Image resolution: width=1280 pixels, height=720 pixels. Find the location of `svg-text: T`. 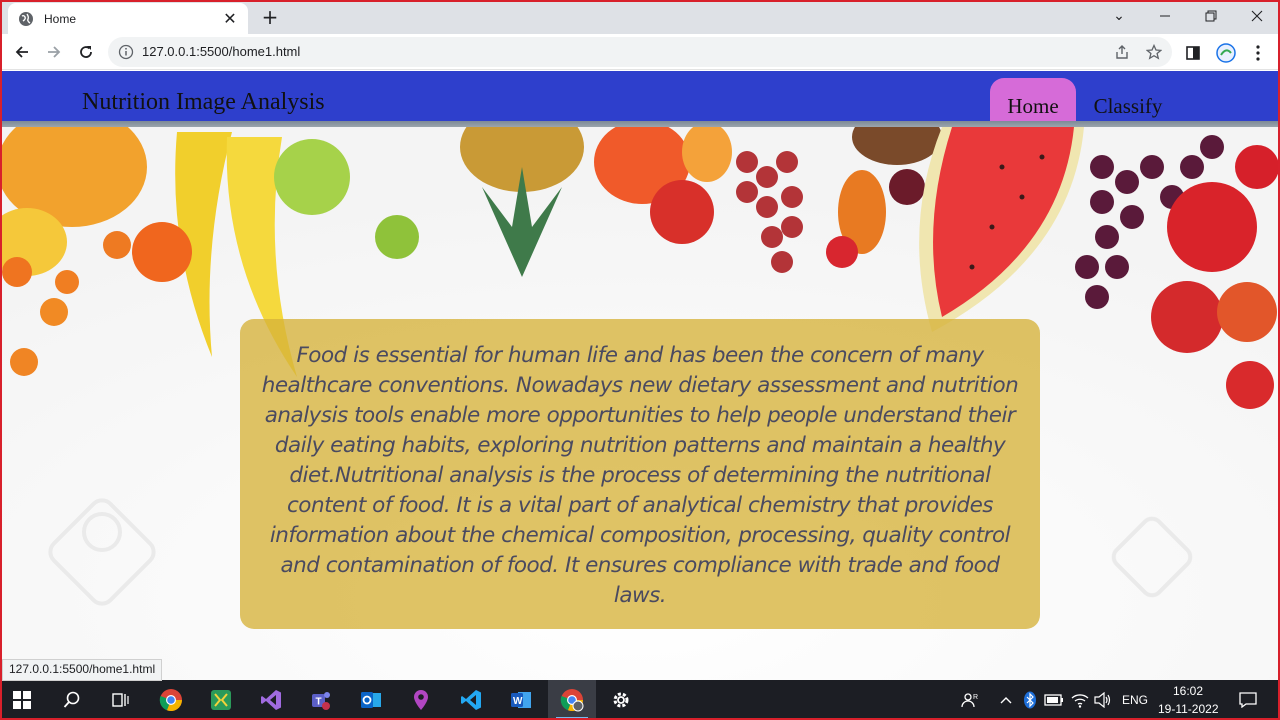

svg-text: T is located at coordinates (319, 702).